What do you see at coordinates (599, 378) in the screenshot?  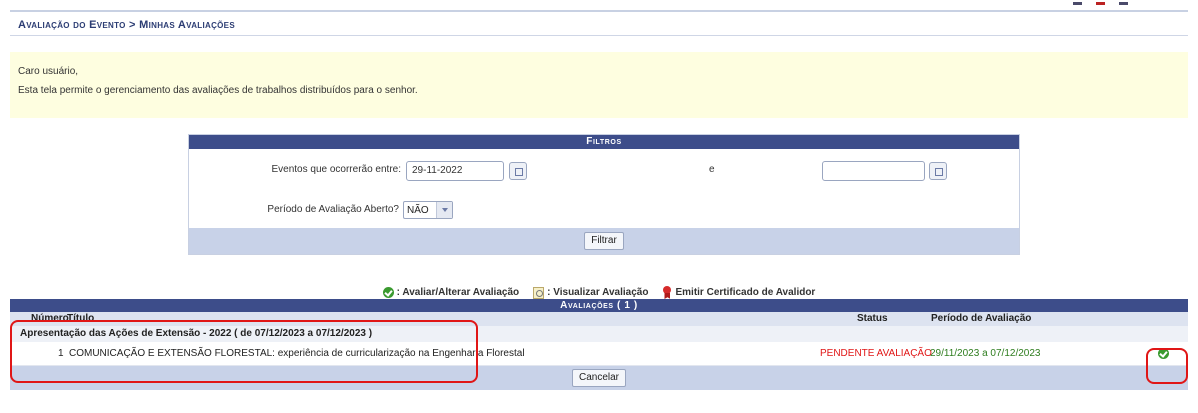 I see `cancel-button: Cancelar` at bounding box center [599, 378].